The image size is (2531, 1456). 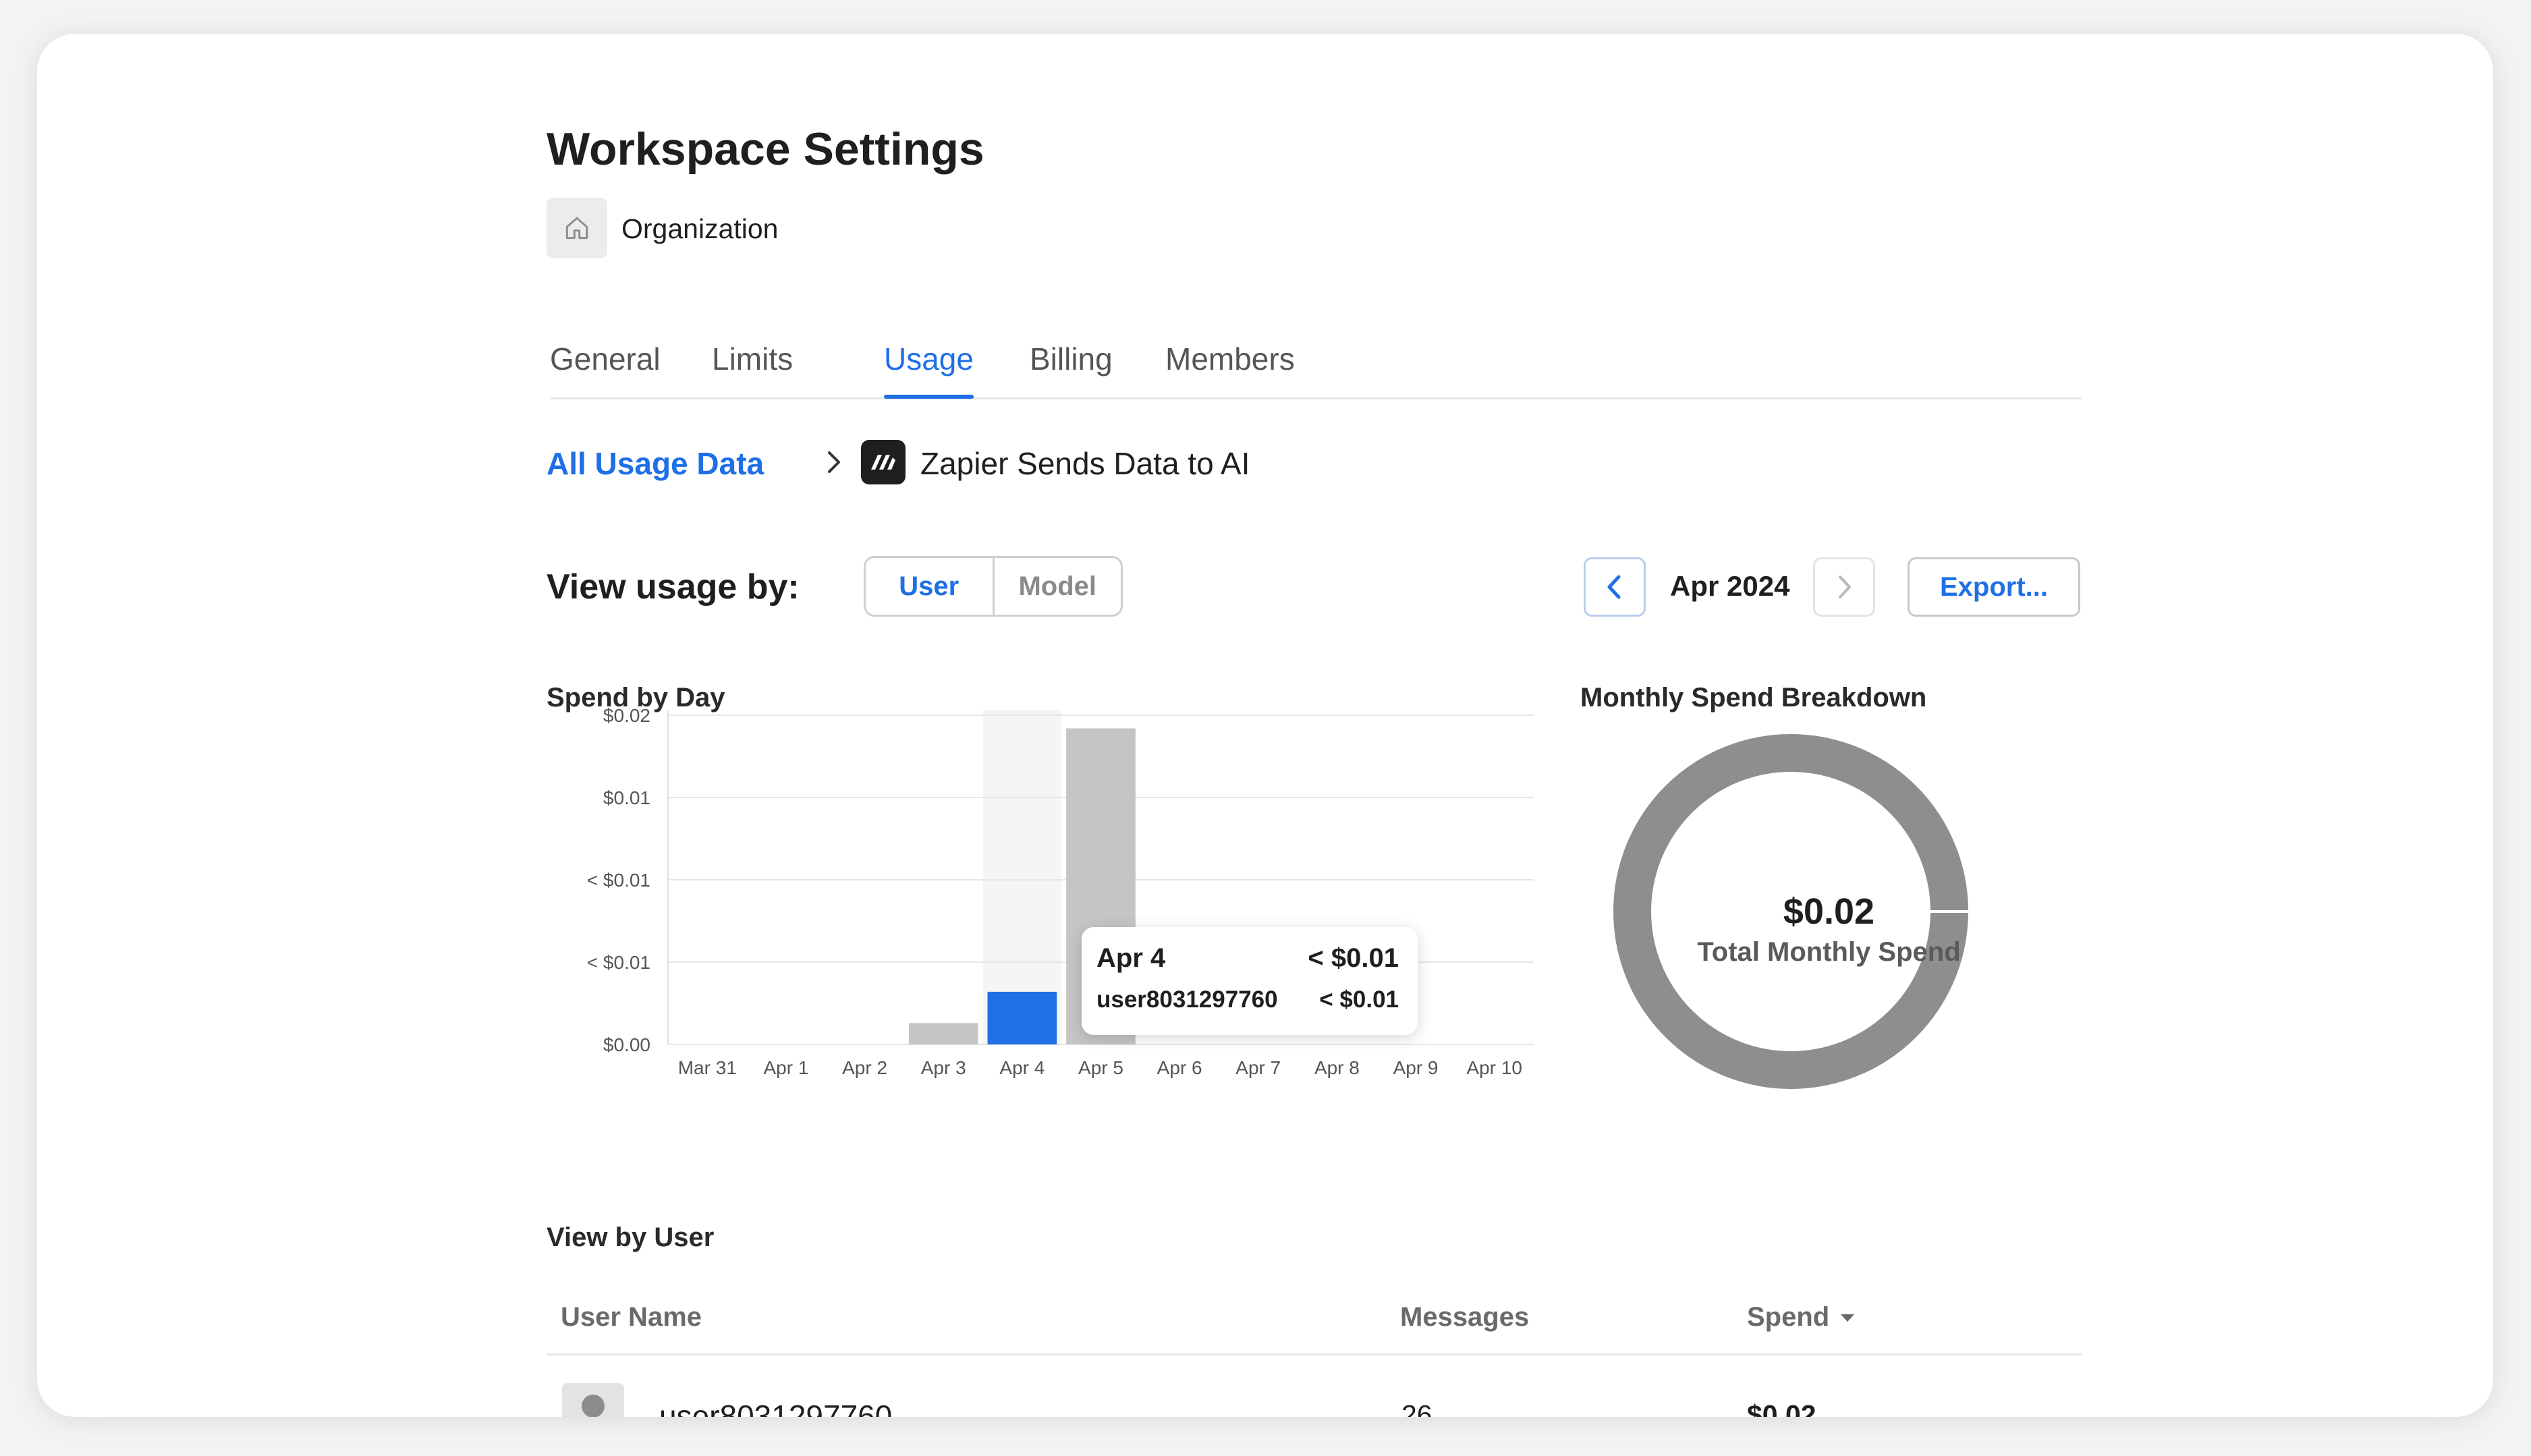 What do you see at coordinates (1416, 1067) in the screenshot?
I see `x-tick-label: Apr 9` at bounding box center [1416, 1067].